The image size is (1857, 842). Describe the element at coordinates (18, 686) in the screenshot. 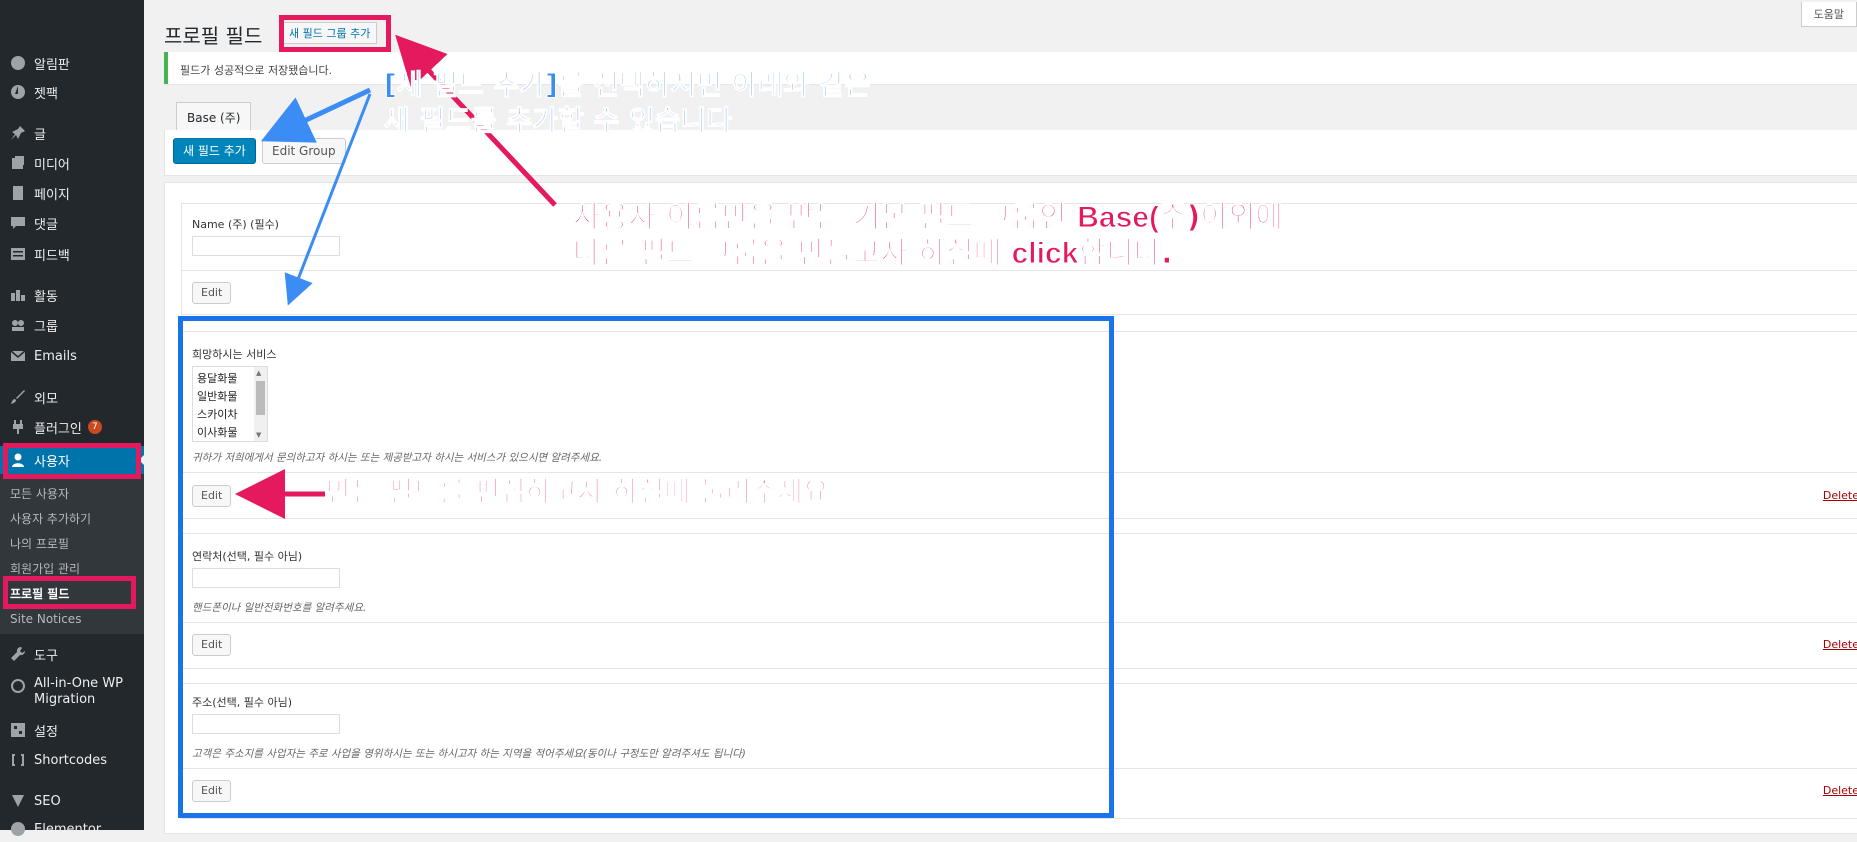

I see `migration-icon` at that location.